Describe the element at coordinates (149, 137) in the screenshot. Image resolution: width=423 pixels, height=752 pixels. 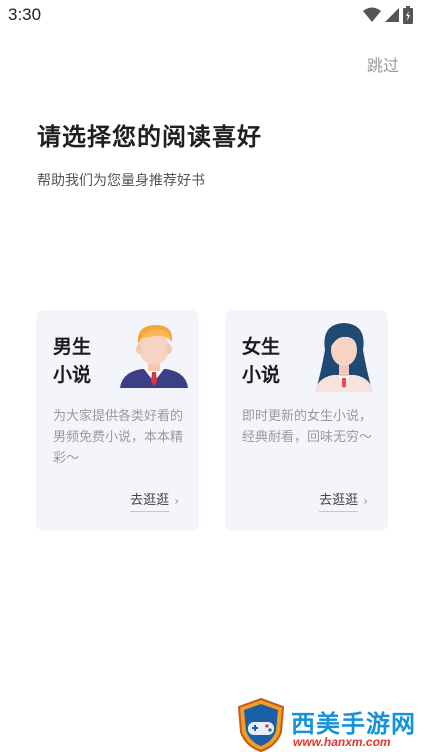
I see `page-title: 请选择您的阅读喜好` at that location.